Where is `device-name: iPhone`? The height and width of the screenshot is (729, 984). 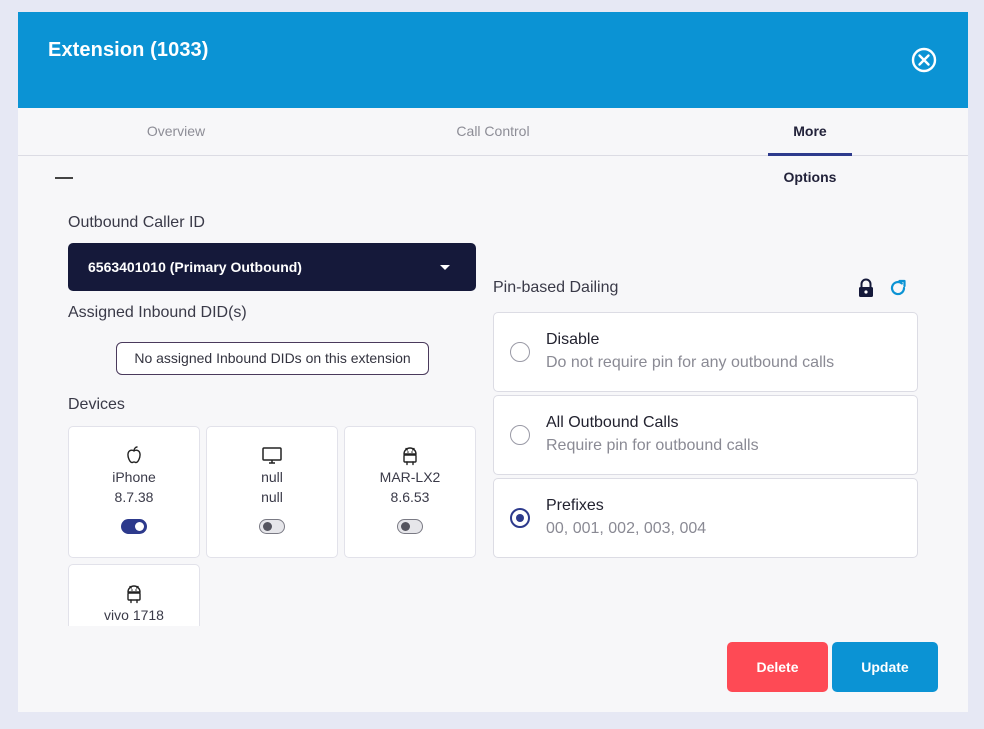 device-name: iPhone is located at coordinates (134, 477).